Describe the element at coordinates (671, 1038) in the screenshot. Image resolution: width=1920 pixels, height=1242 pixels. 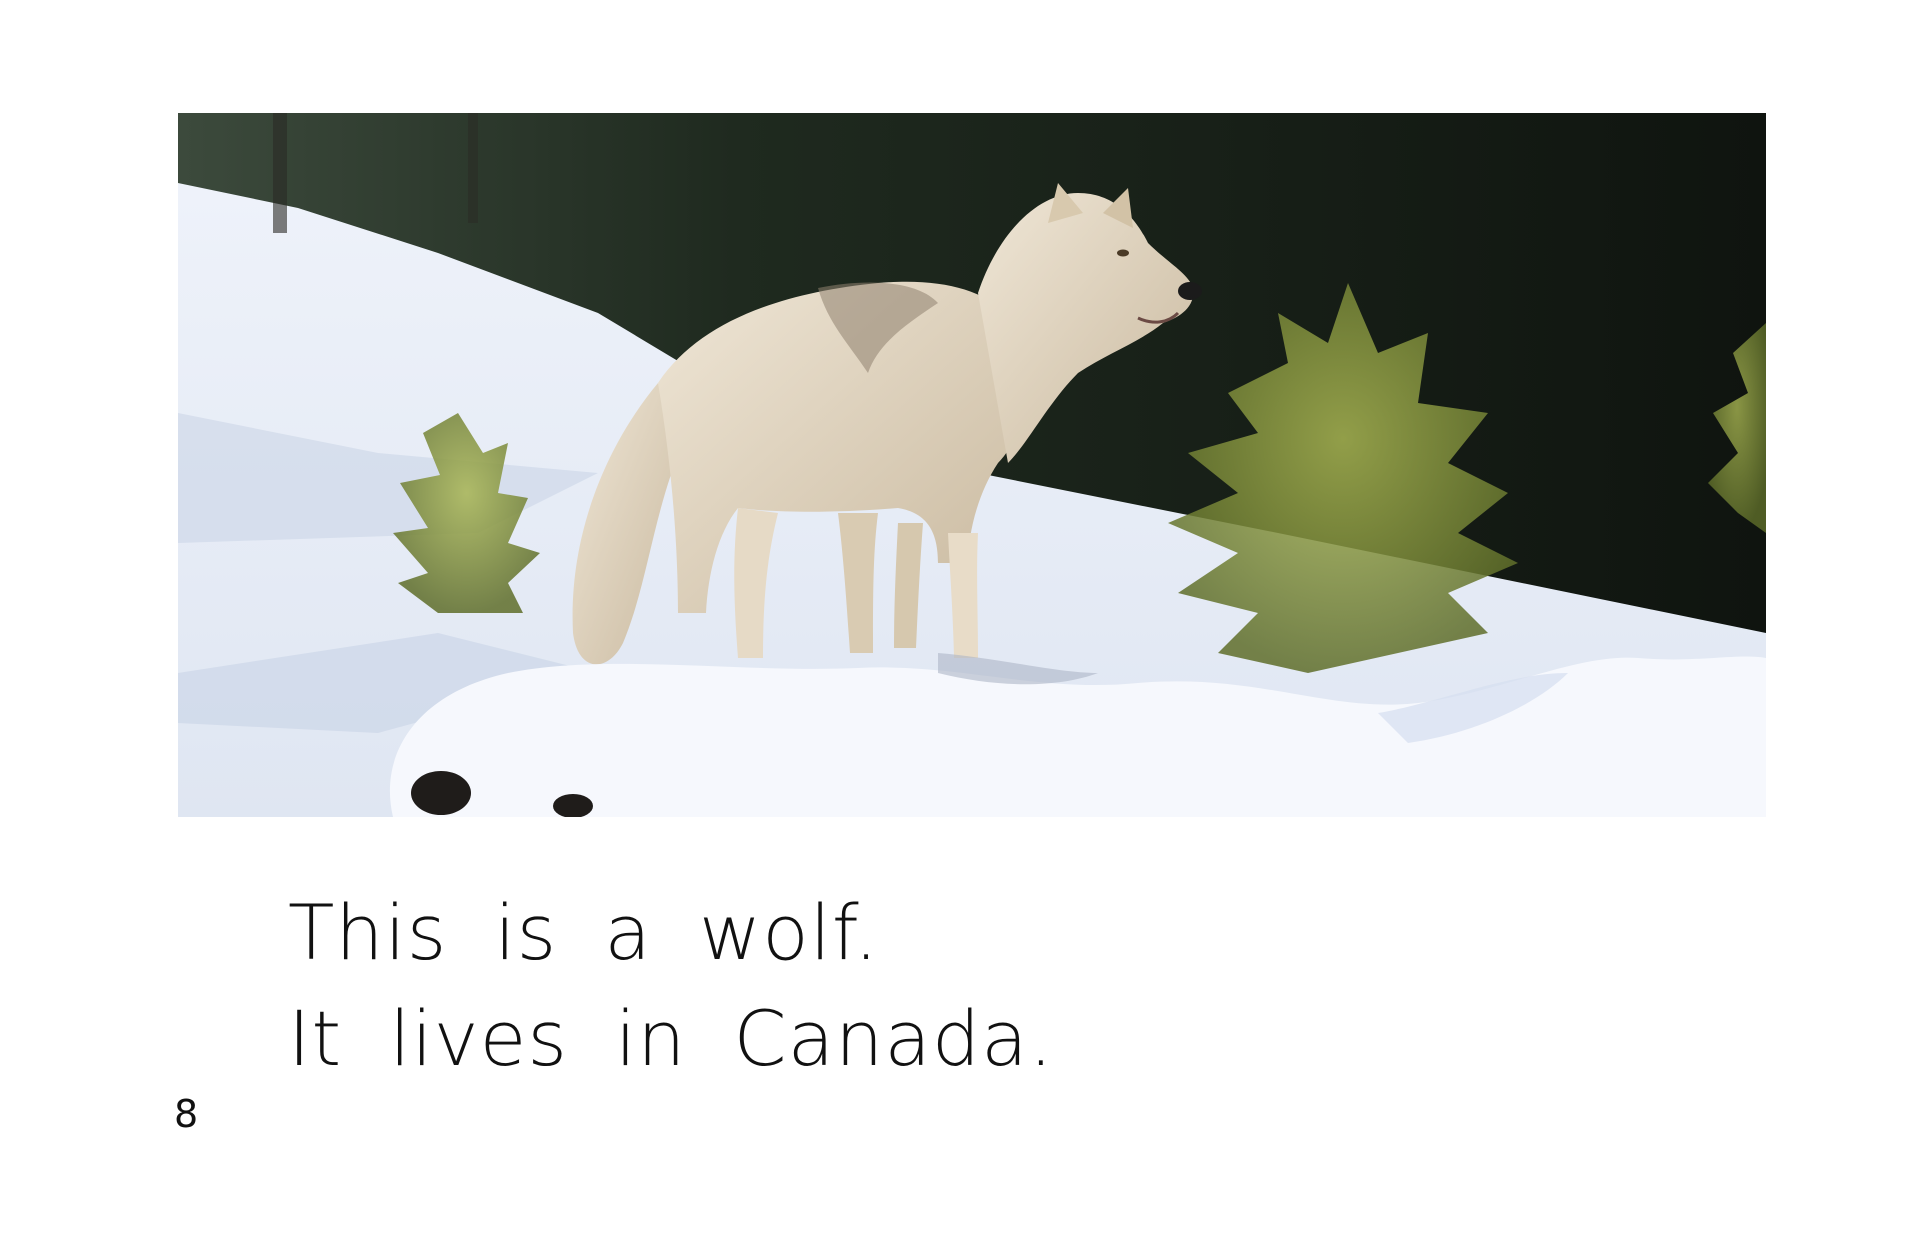
I see `story-line-2: It lives in Canada.` at that location.